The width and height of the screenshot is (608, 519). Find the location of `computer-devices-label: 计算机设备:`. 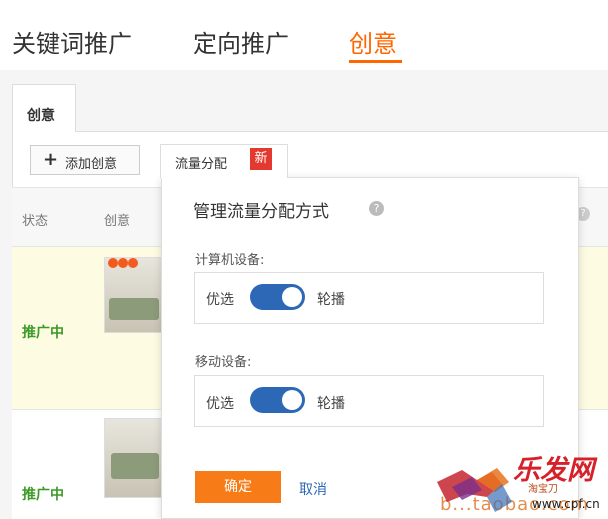

computer-devices-label: 计算机设备: is located at coordinates (230, 260).